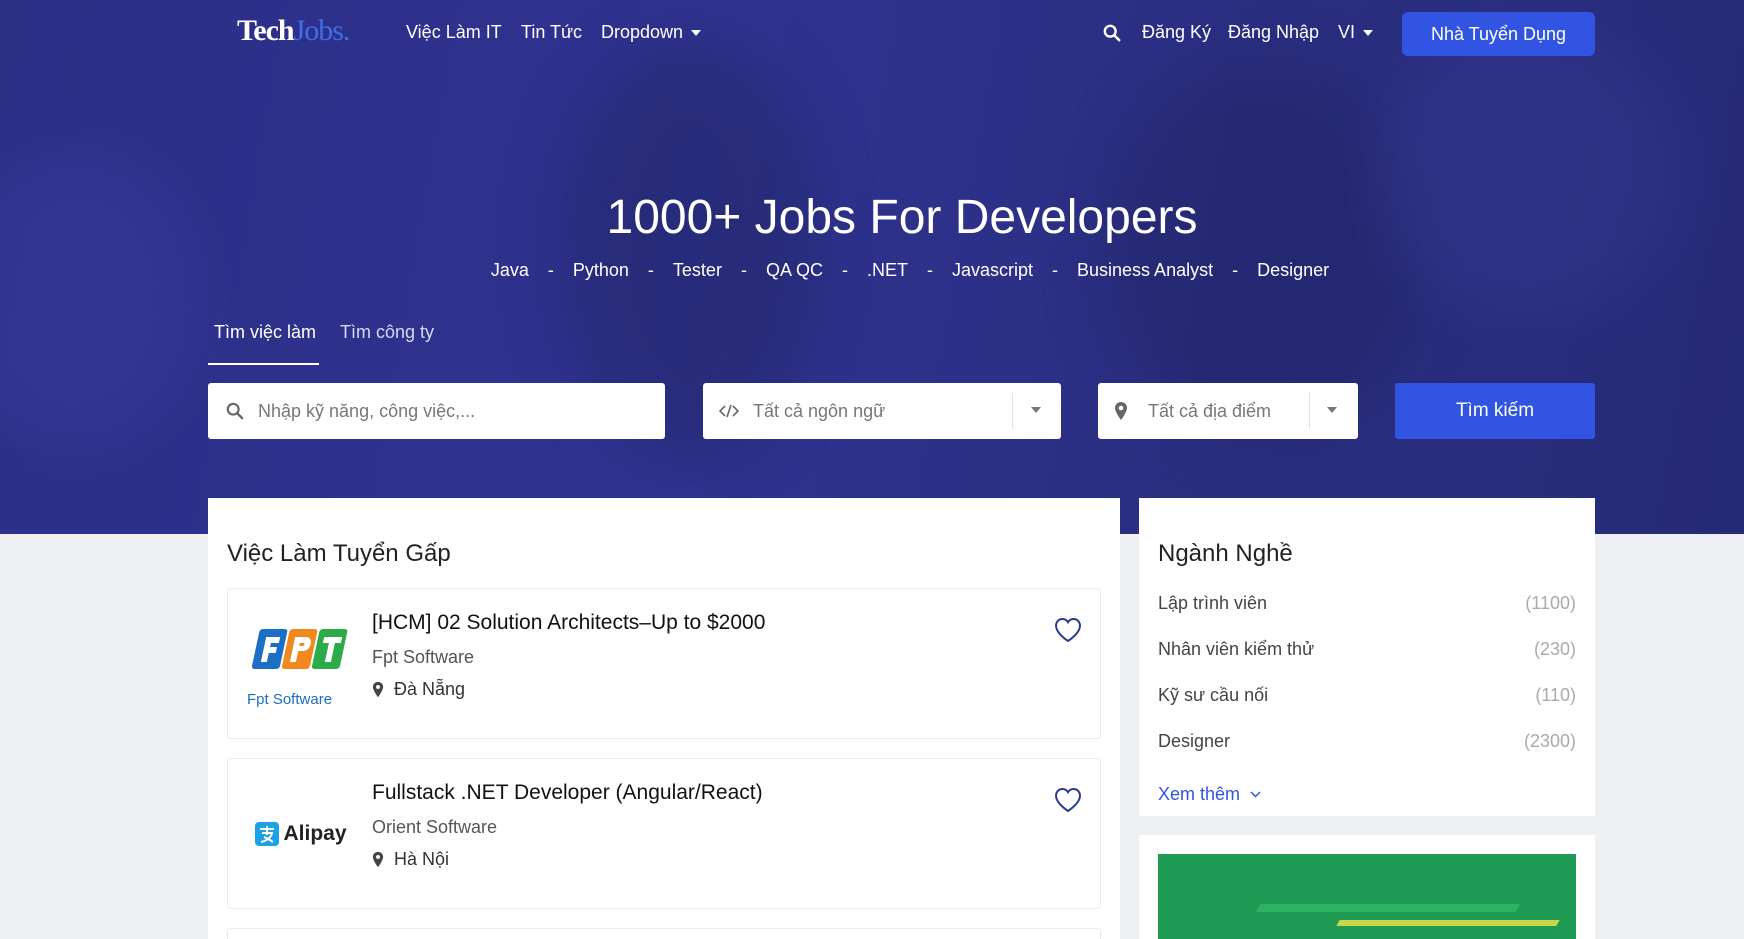 The width and height of the screenshot is (1744, 939). I want to click on category-label: Lập trình viên, so click(1213, 603).